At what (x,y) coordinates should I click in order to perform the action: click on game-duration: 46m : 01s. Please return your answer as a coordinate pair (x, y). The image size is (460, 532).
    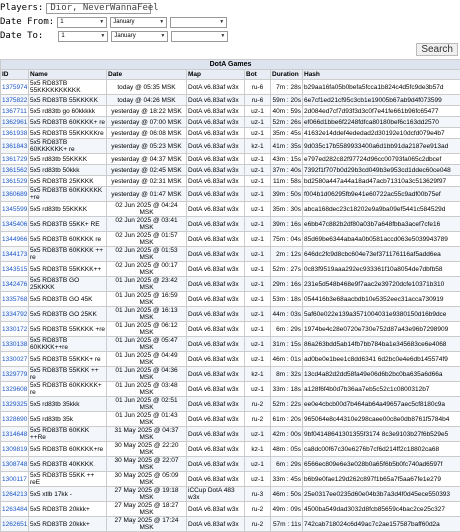
    Looking at the image, I should click on (287, 359).